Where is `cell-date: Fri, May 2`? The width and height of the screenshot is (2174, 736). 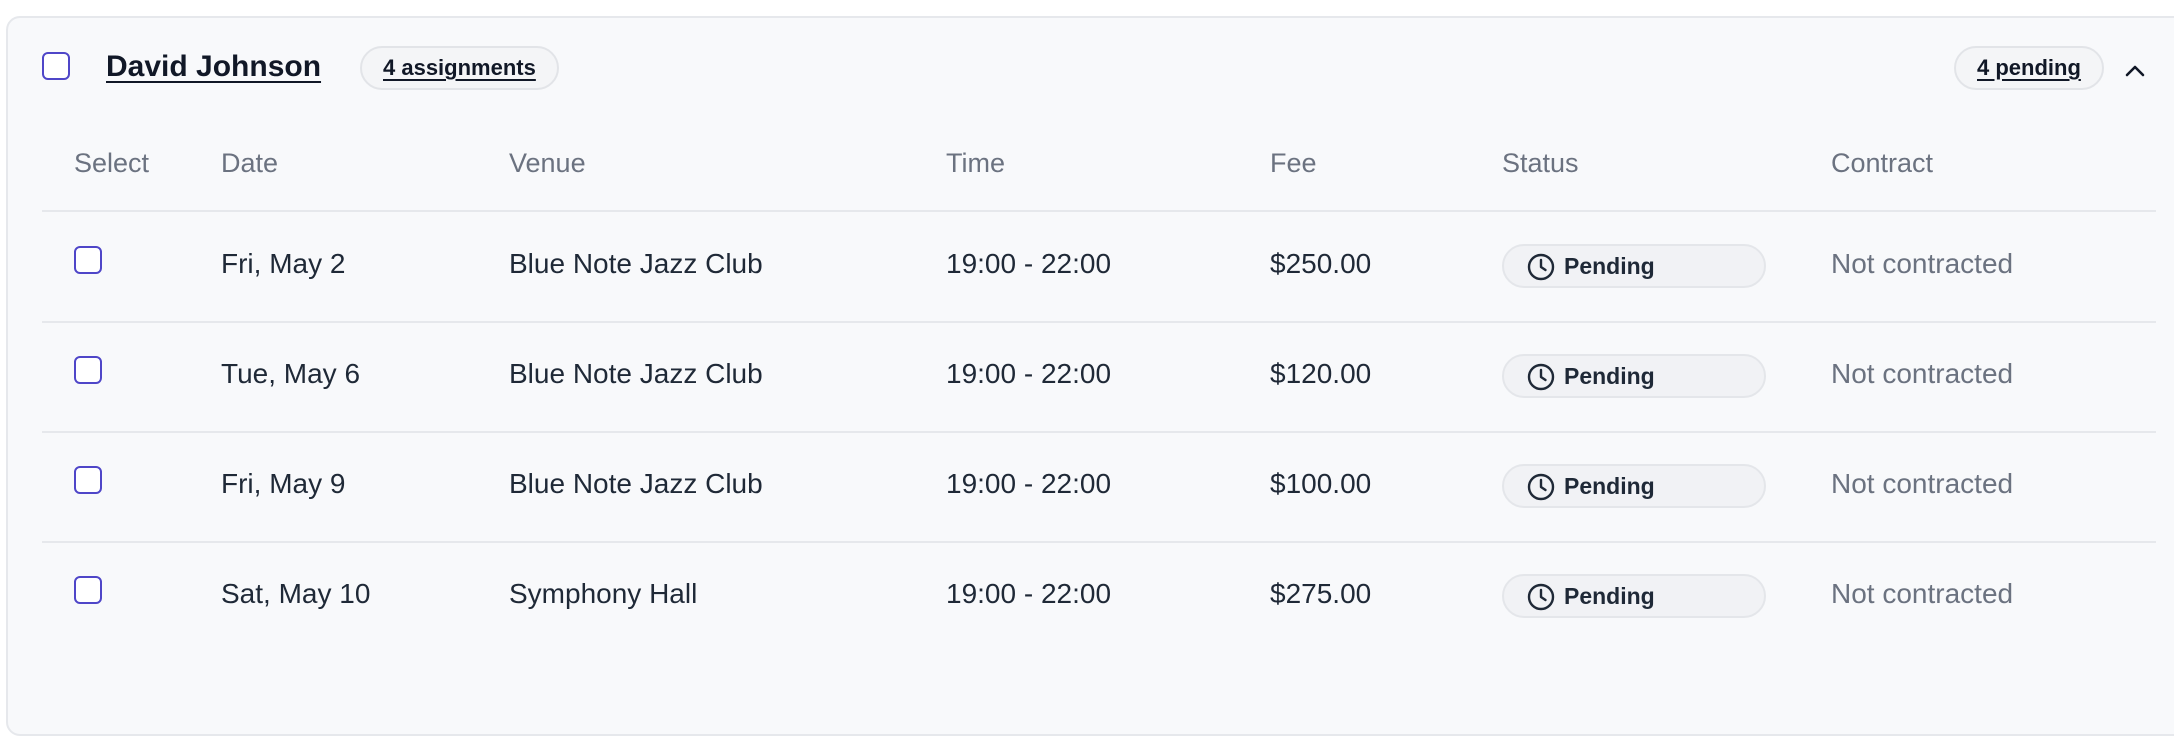
cell-date: Fri, May 2 is located at coordinates (283, 263).